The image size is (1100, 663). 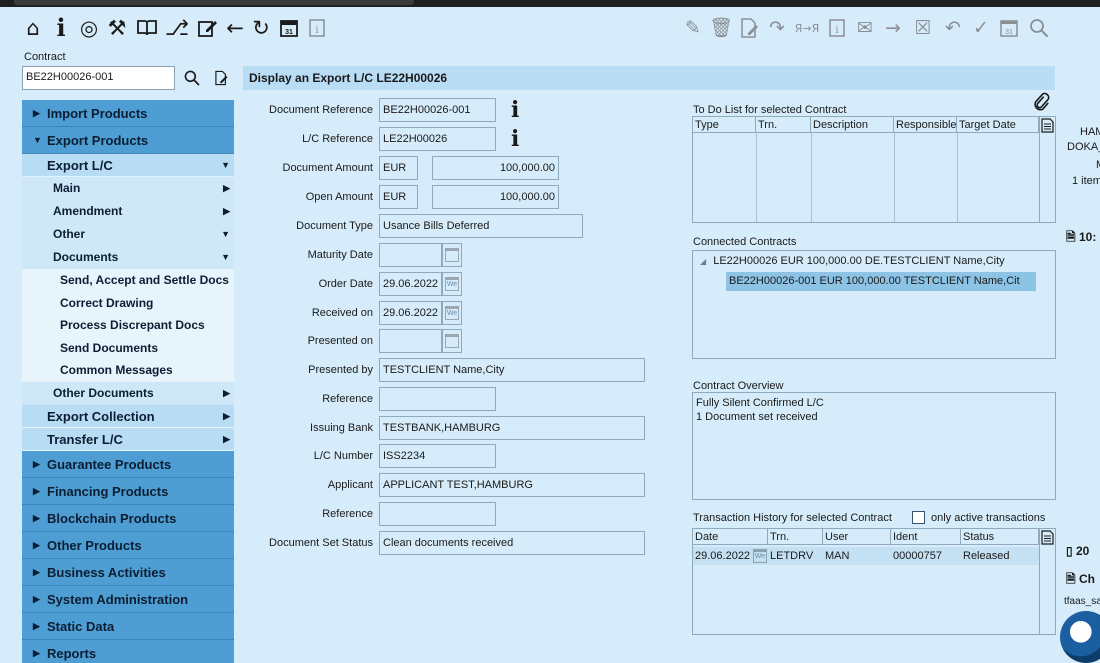 What do you see at coordinates (128, 572) in the screenshot?
I see `sidebar-item-business-activities: ▶ Business Activities` at bounding box center [128, 572].